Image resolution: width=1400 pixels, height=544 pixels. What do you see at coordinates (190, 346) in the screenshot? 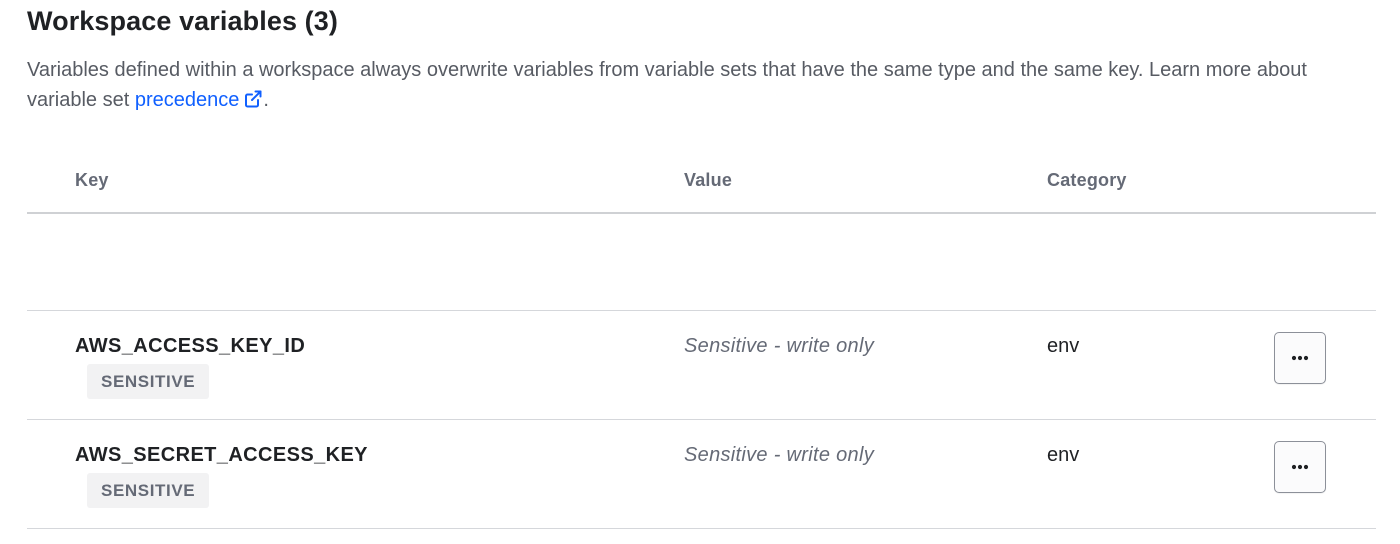
I see `variable-key: AWS_ACCESS_KEY_ID` at bounding box center [190, 346].